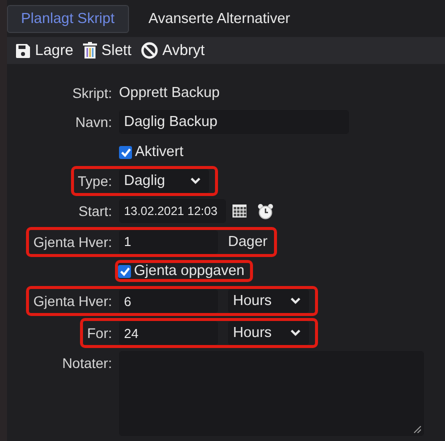 Image resolution: width=445 pixels, height=441 pixels. Describe the element at coordinates (417, 429) in the screenshot. I see `resize-grip-icon` at that location.